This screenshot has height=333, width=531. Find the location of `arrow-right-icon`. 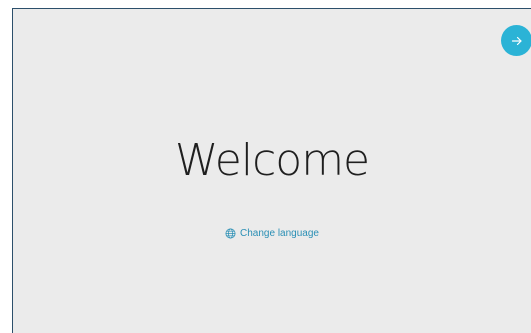

arrow-right-icon is located at coordinates (516, 40).